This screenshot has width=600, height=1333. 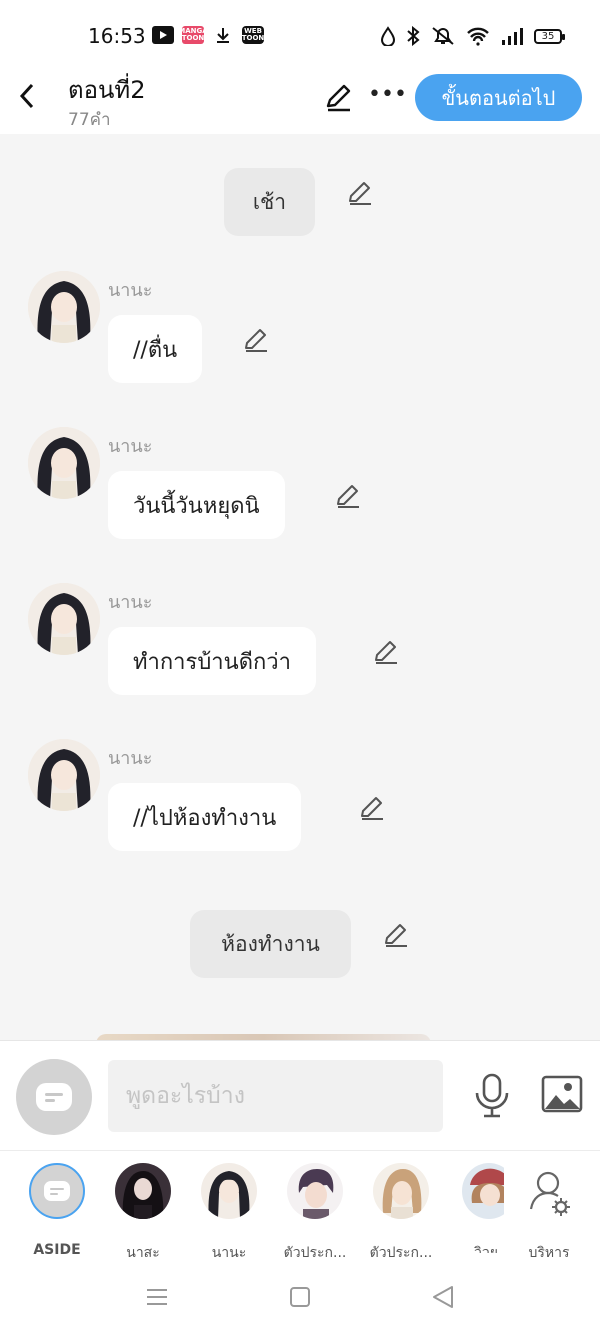 What do you see at coordinates (387, 98) in the screenshot?
I see `more-options-icon: •••` at bounding box center [387, 98].